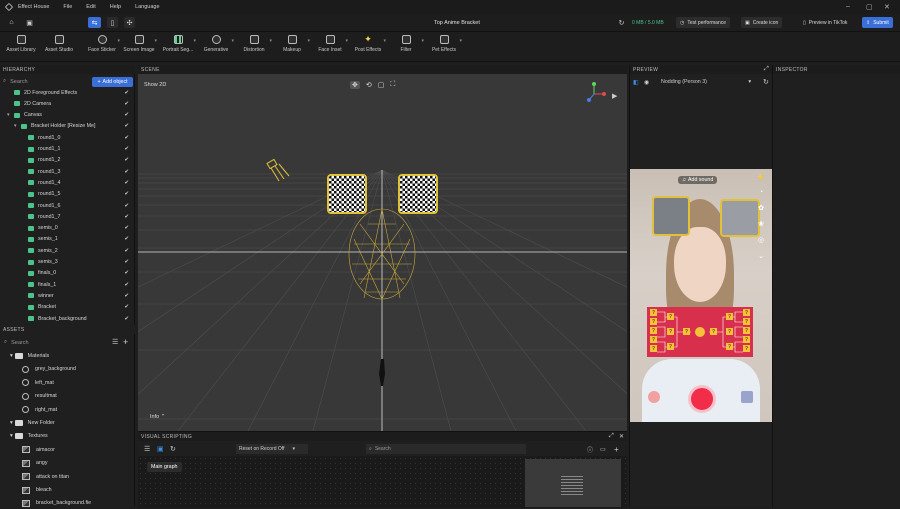  What do you see at coordinates (406, 44) in the screenshot?
I see `filter-button: Filter ▾` at bounding box center [406, 44].